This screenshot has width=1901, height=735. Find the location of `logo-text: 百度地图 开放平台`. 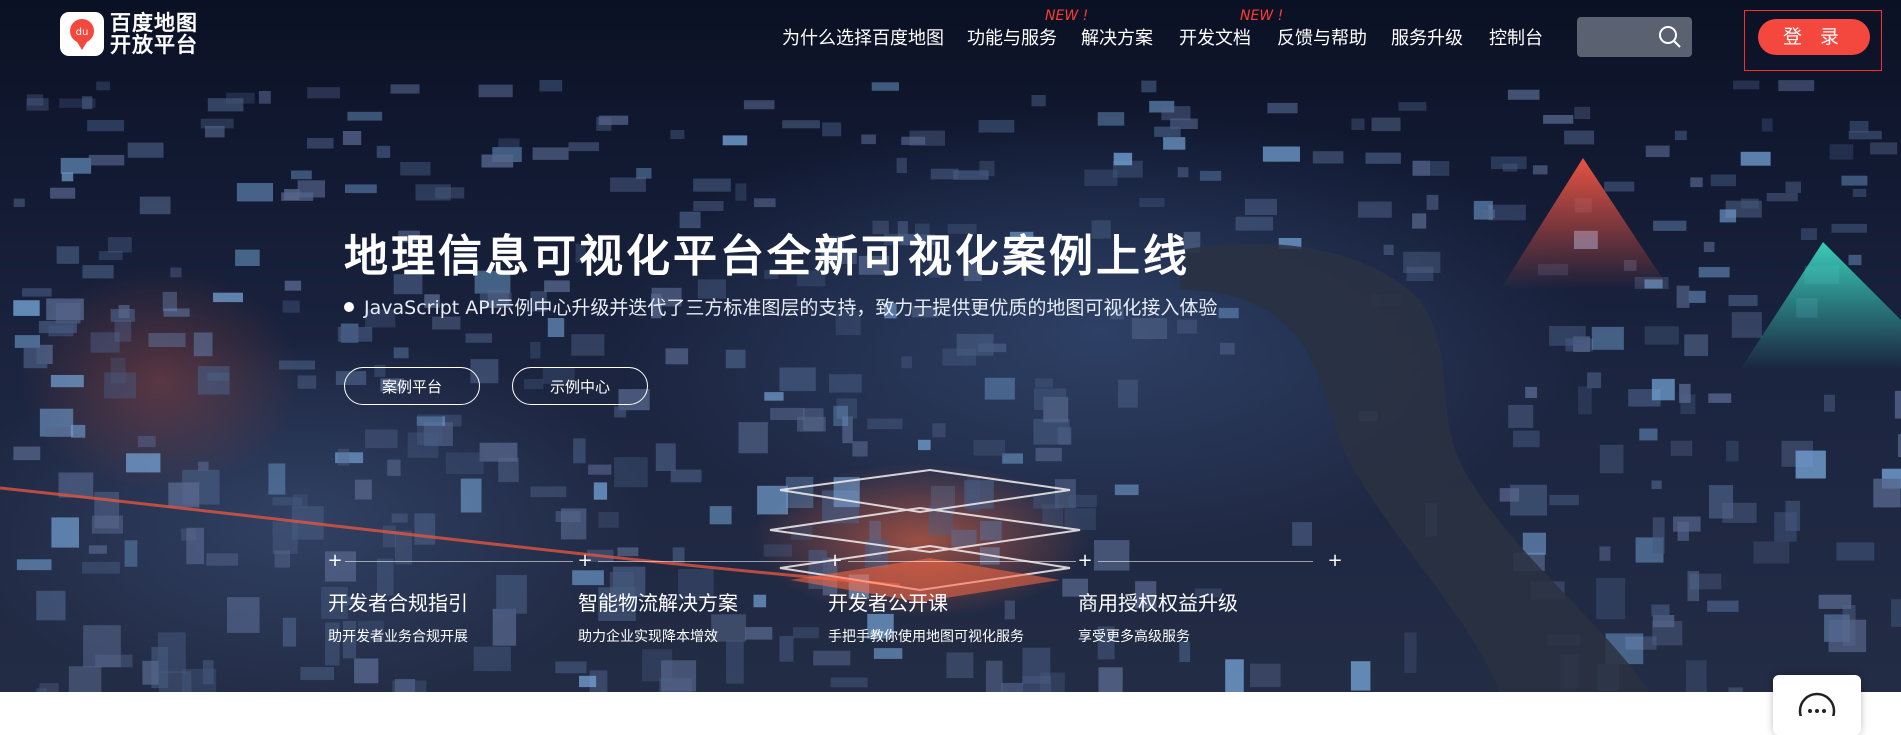

logo-text: 百度地图 开放平台 is located at coordinates (154, 34).